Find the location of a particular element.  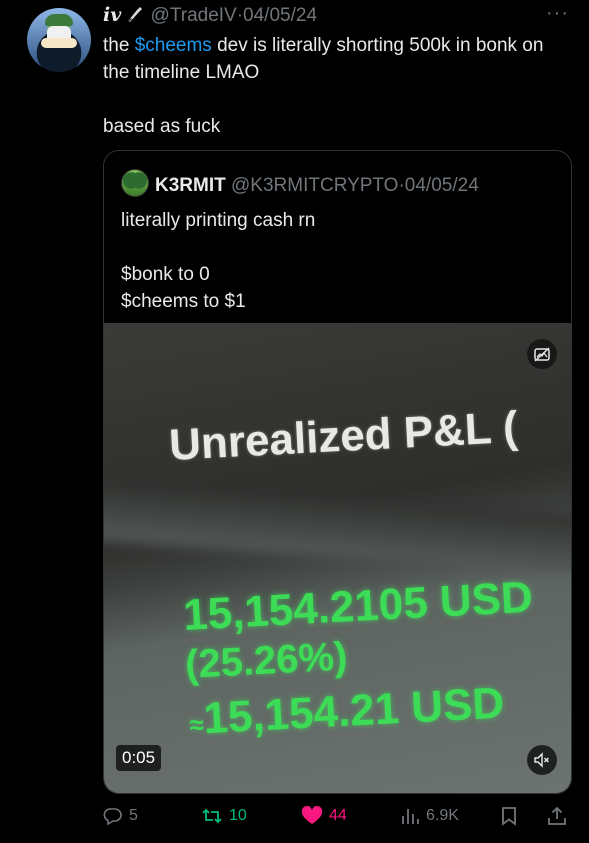

views-count: 6.9K is located at coordinates (442, 815).